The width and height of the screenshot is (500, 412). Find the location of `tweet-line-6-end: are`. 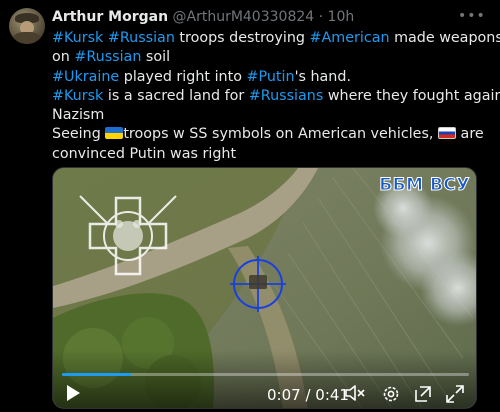

tweet-line-6-end: are is located at coordinates (470, 134).